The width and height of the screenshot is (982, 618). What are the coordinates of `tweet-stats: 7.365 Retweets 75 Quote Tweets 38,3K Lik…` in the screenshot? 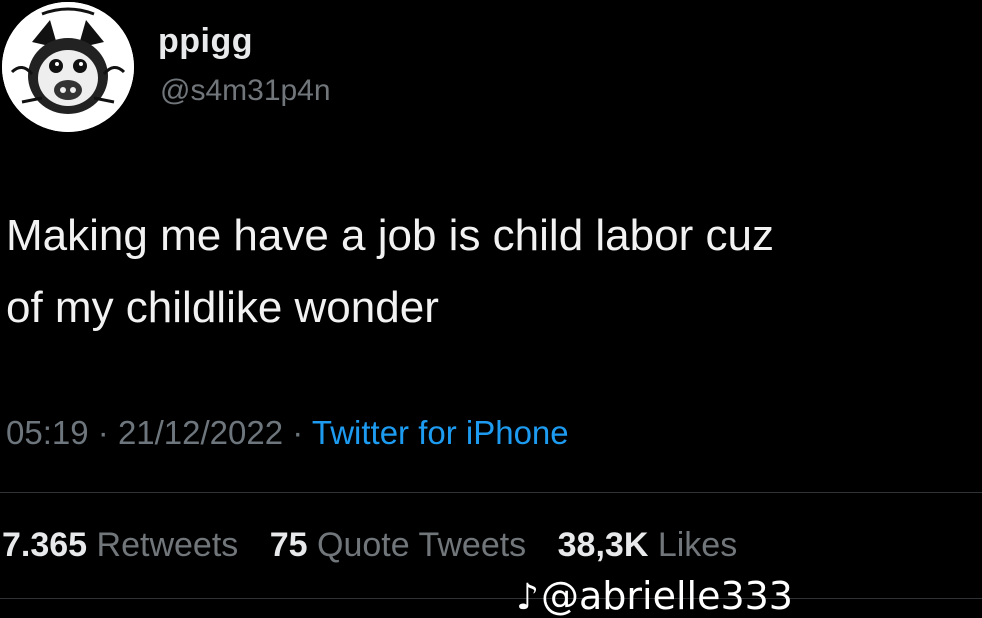 It's located at (380, 545).